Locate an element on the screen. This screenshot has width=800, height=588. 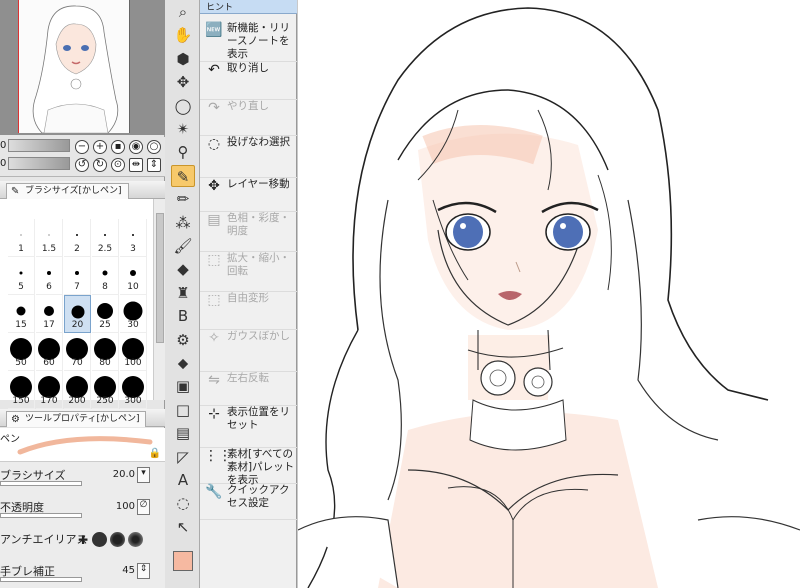
antialias-option-medium is located at coordinates (117, 539).